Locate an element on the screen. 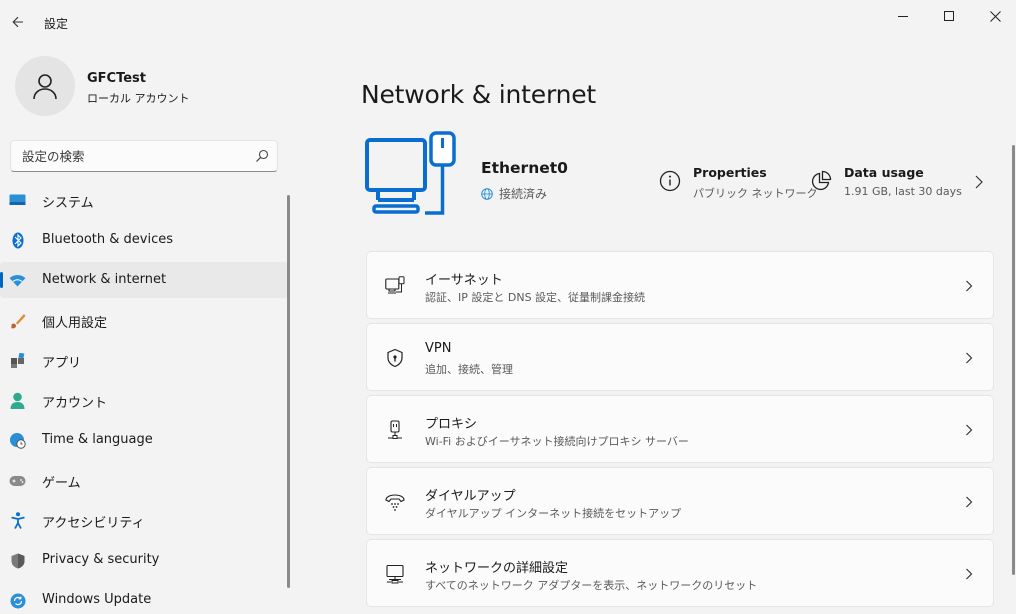 The width and height of the screenshot is (1016, 614). update-icon is located at coordinates (17, 600).